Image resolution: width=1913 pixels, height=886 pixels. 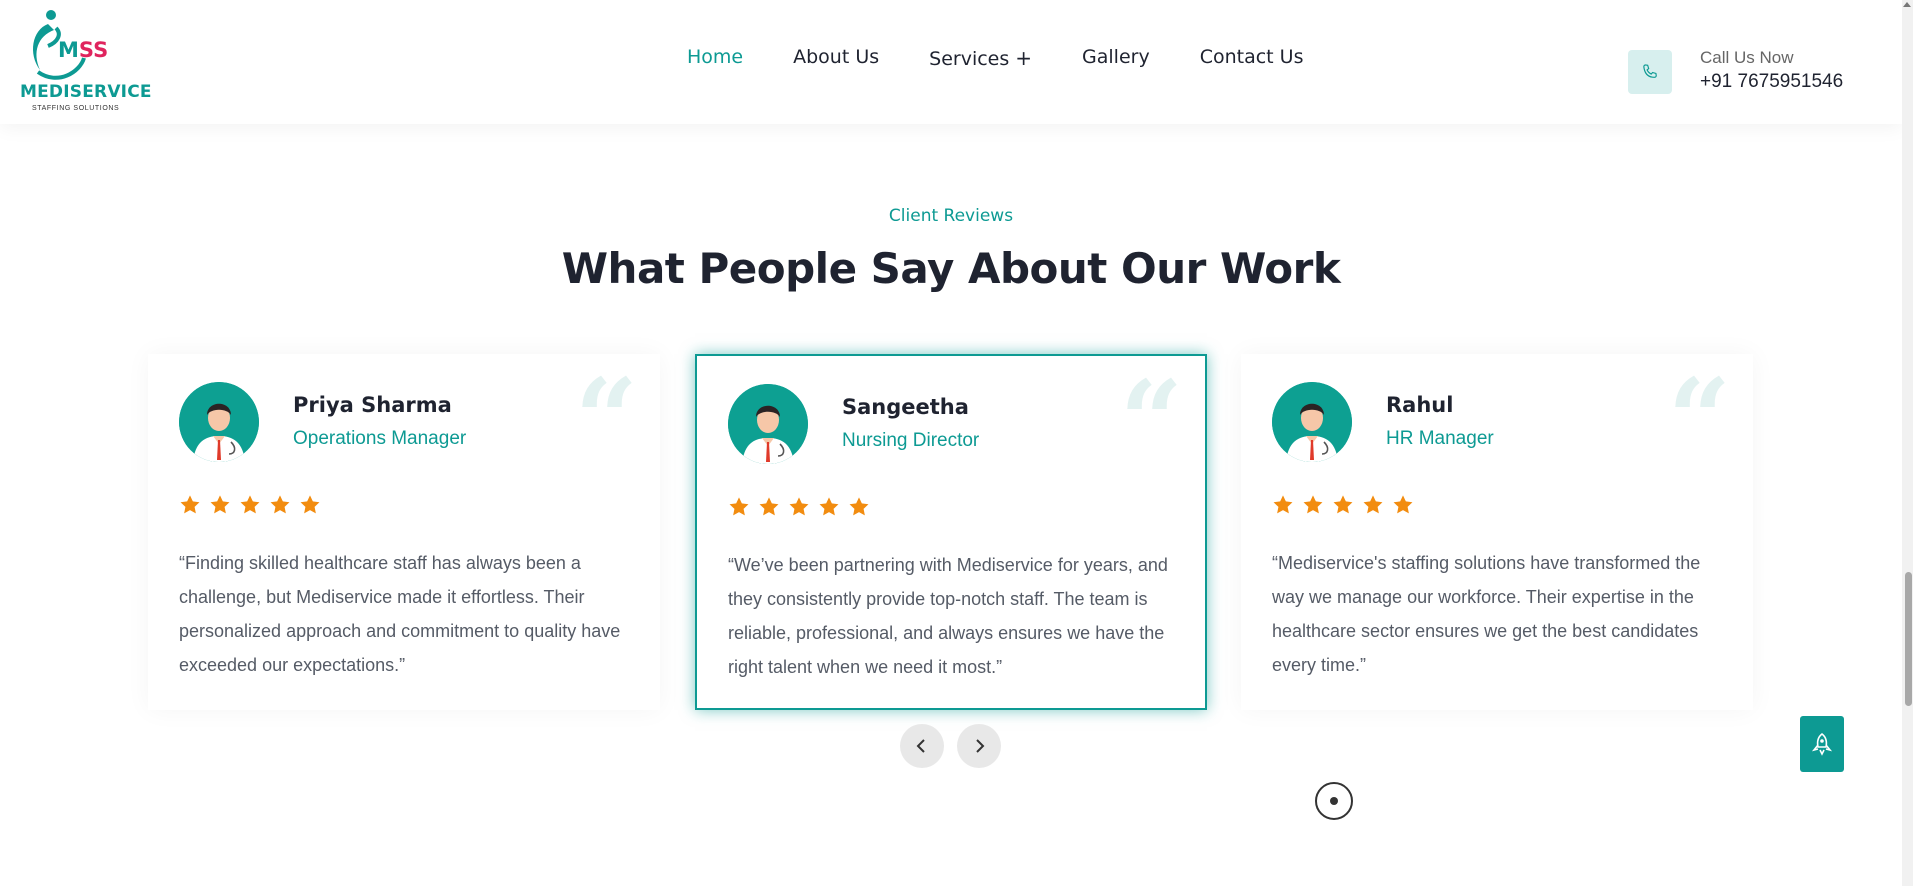 What do you see at coordinates (1420, 405) in the screenshot?
I see `reviewer-name: Rahul` at bounding box center [1420, 405].